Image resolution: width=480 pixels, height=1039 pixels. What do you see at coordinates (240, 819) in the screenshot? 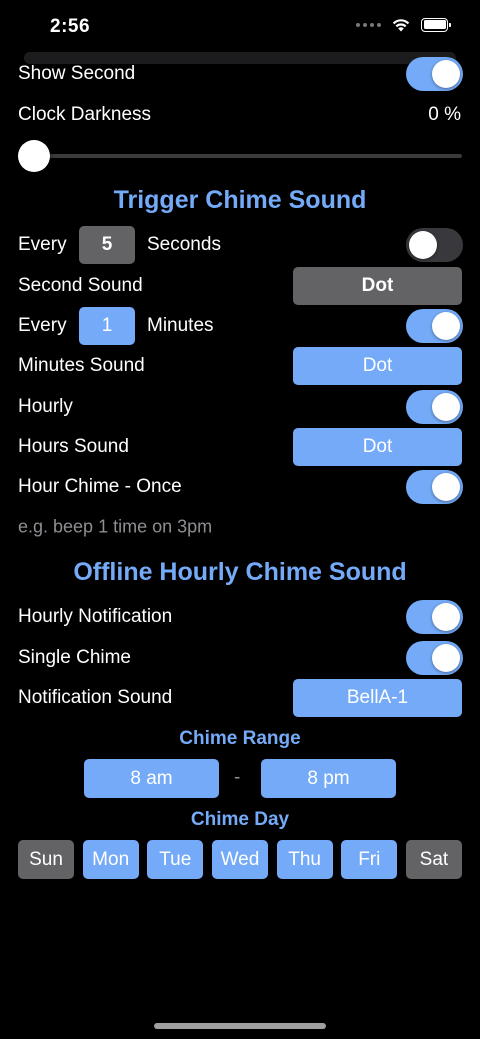
I see `chime-day-title: Chime Day` at bounding box center [240, 819].